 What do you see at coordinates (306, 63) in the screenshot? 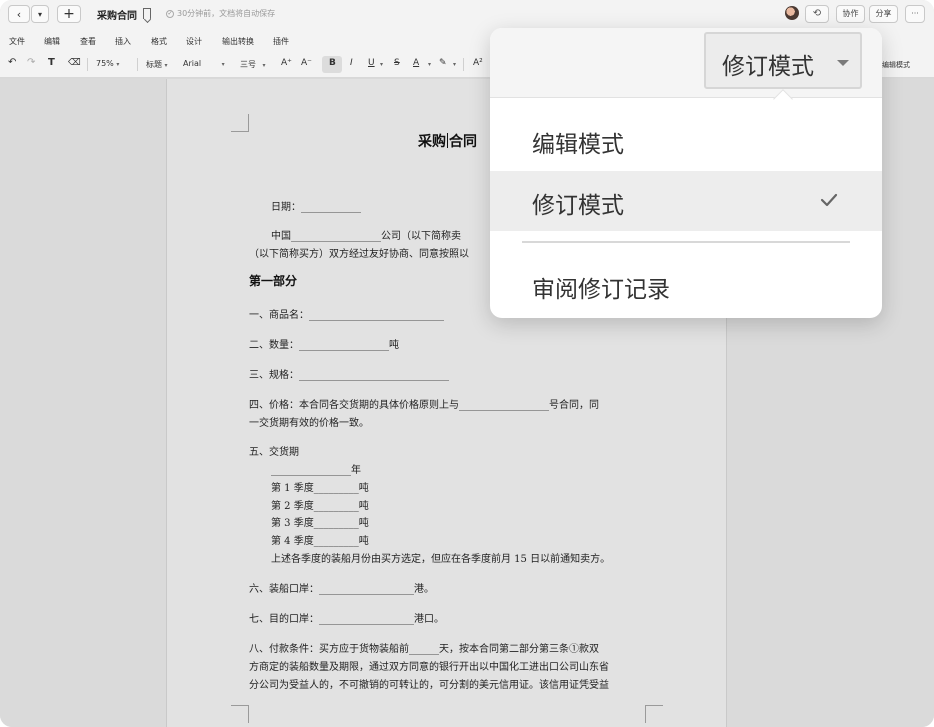
I see `shrink-font-icon: A⁻` at bounding box center [306, 63].